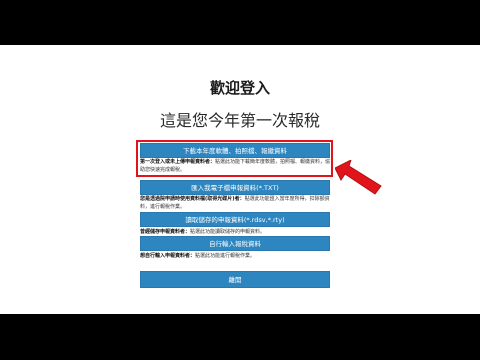 This screenshot has height=360, width=480. Describe the element at coordinates (239, 88) in the screenshot. I see `page-title: 歡迎登入` at that location.